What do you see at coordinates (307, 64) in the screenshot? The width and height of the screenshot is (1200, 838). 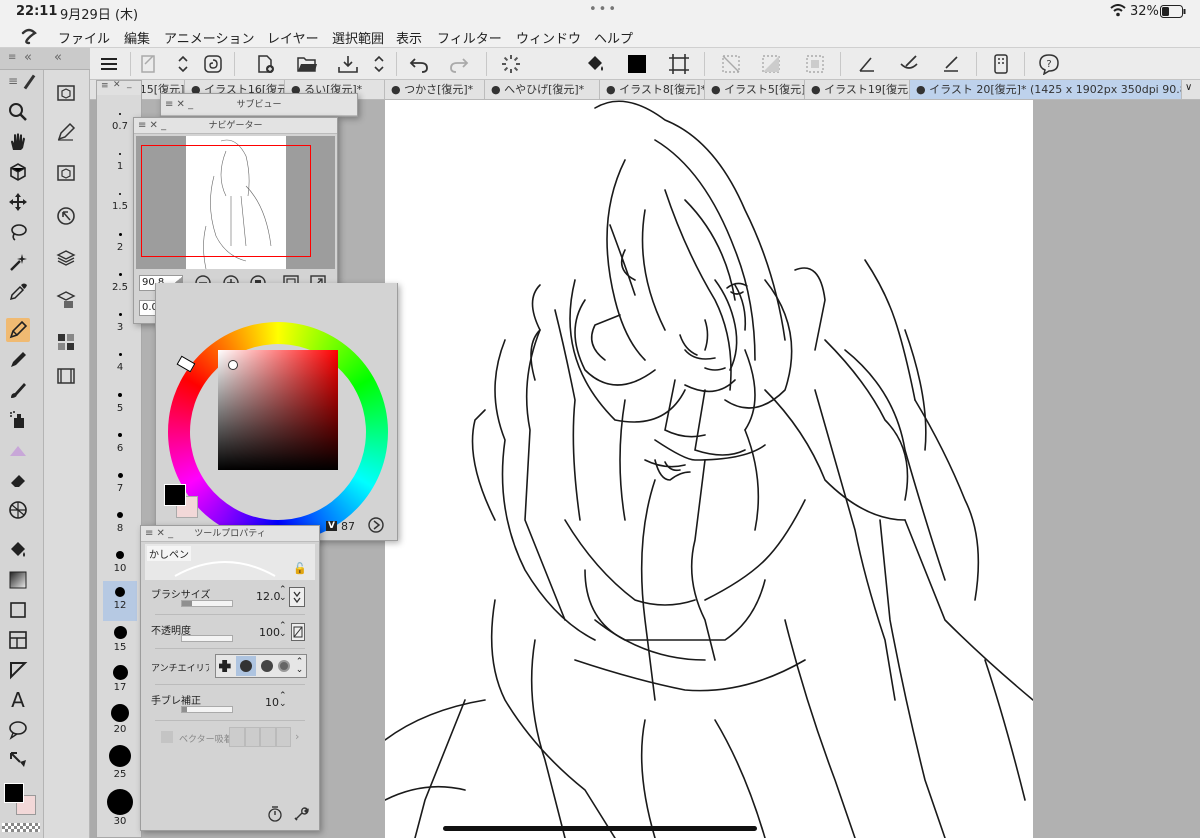 I see `open-file-icon` at bounding box center [307, 64].